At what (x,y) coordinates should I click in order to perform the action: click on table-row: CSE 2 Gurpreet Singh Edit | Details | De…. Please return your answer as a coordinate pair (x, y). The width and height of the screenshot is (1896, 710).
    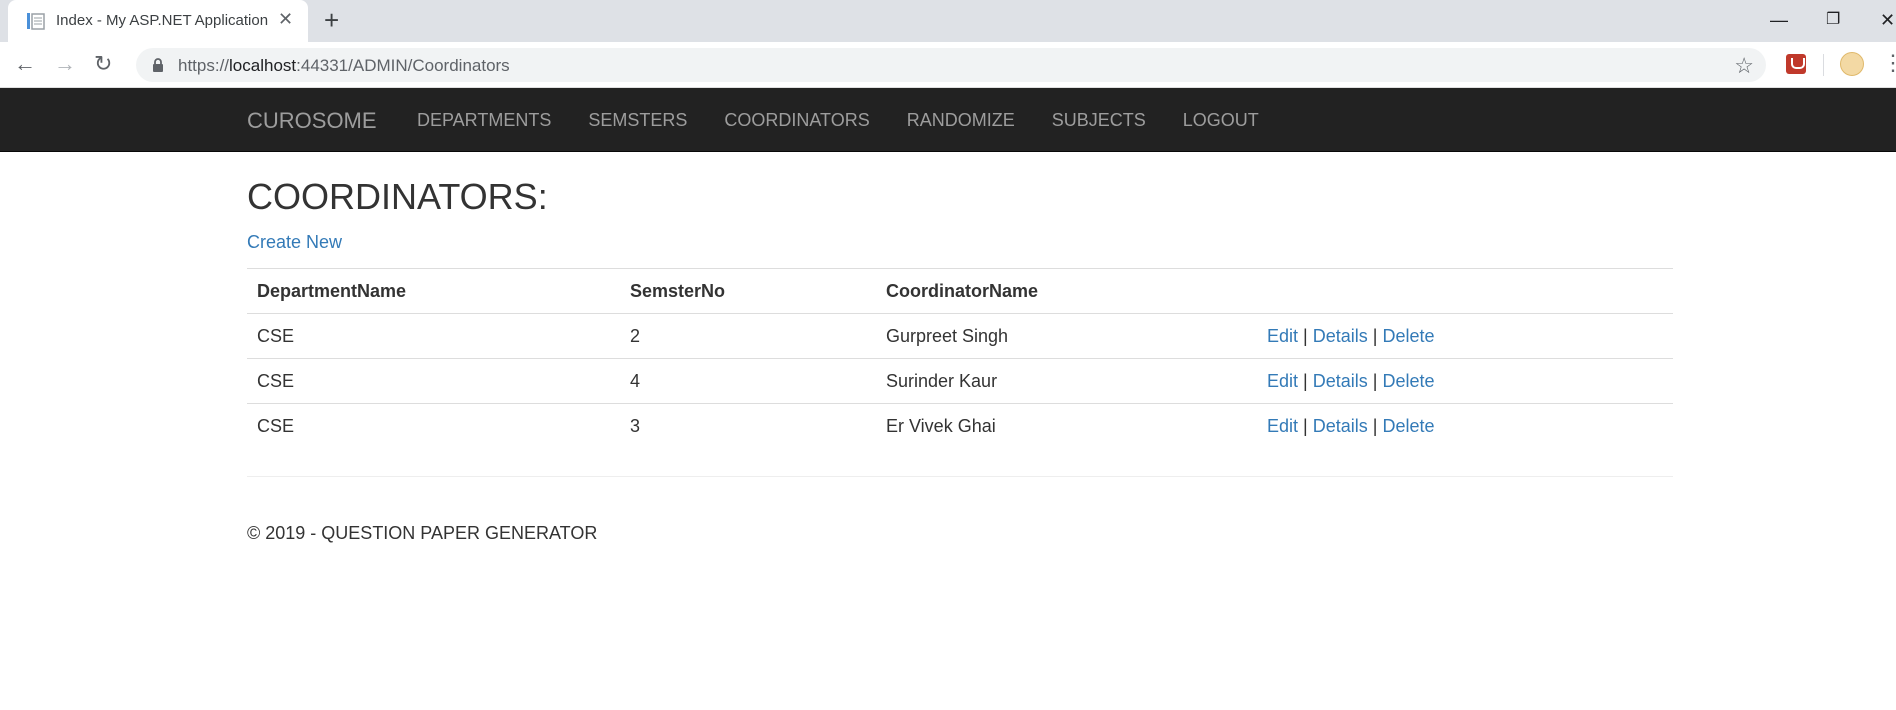
    Looking at the image, I should click on (960, 336).